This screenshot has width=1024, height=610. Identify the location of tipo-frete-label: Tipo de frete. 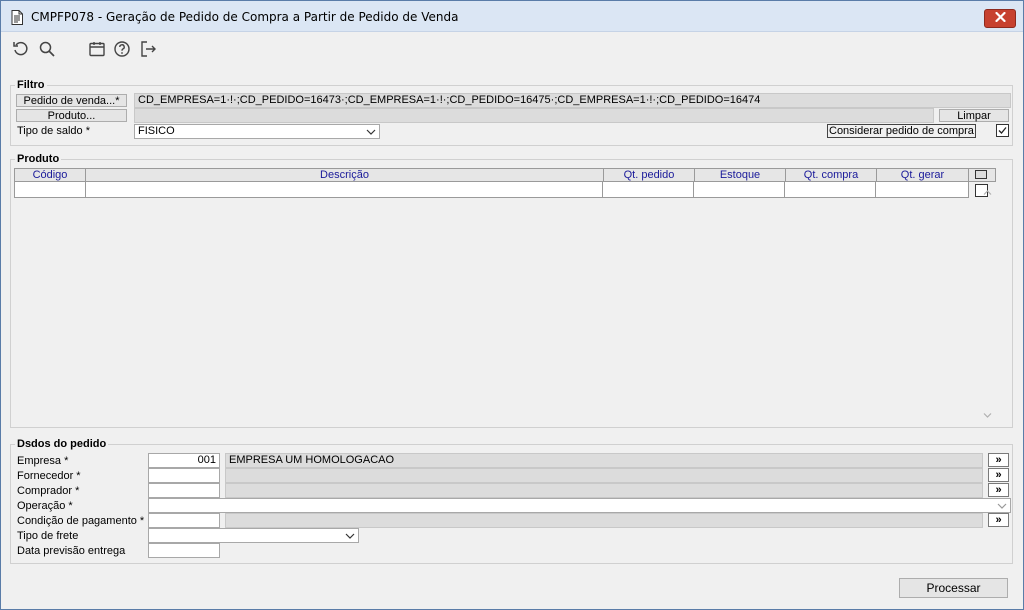
(48, 536).